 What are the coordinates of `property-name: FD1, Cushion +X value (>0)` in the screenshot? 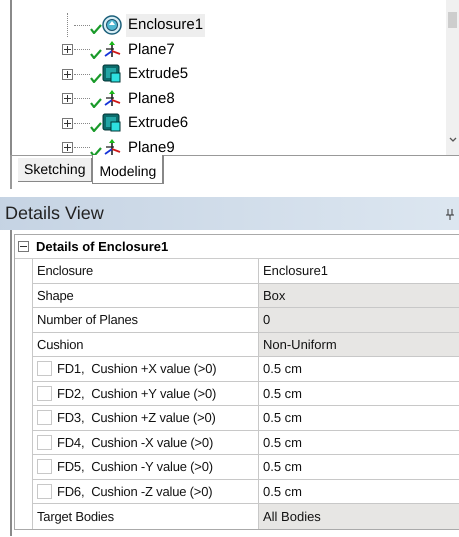 It's located at (136, 369).